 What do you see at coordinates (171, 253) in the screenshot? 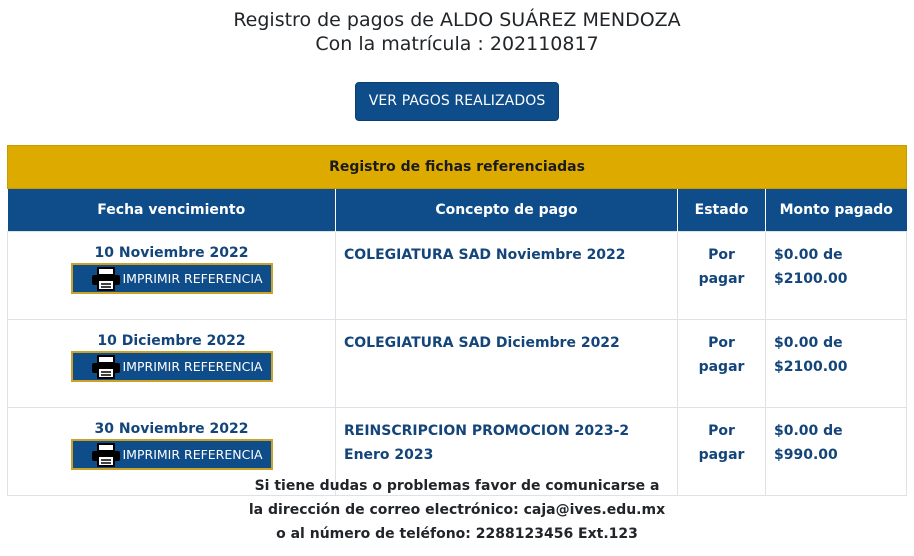
I see `due-date: 10 Noviembre 2022` at bounding box center [171, 253].